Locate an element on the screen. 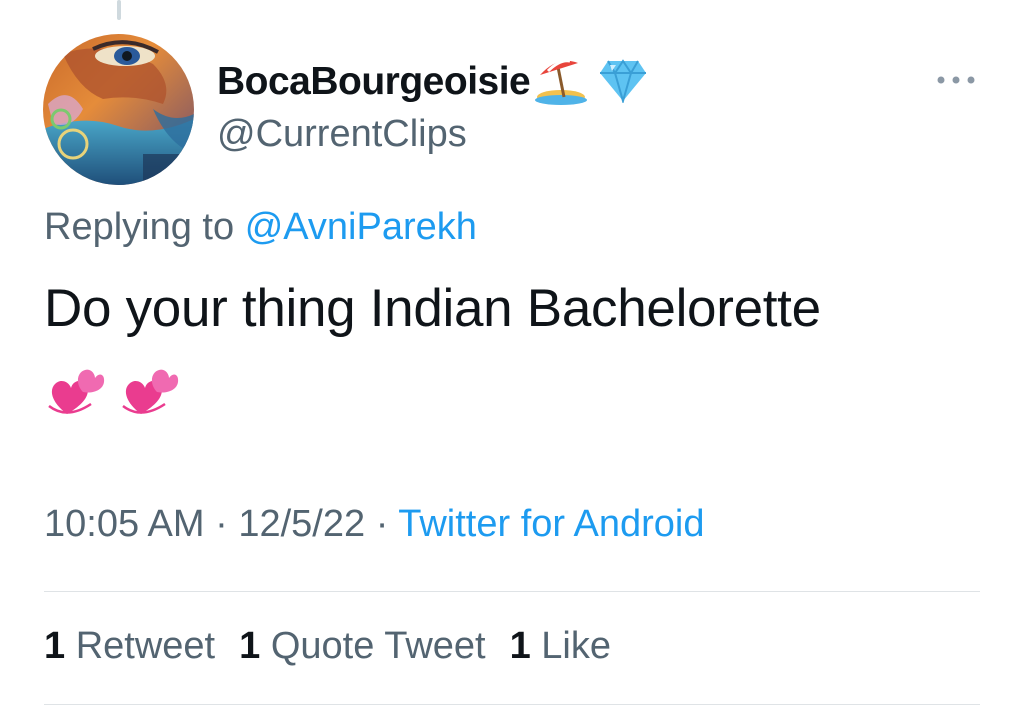  engagement-stats: 1 Retweet 1 Quote Tweet 1 Like is located at coordinates (327, 646).